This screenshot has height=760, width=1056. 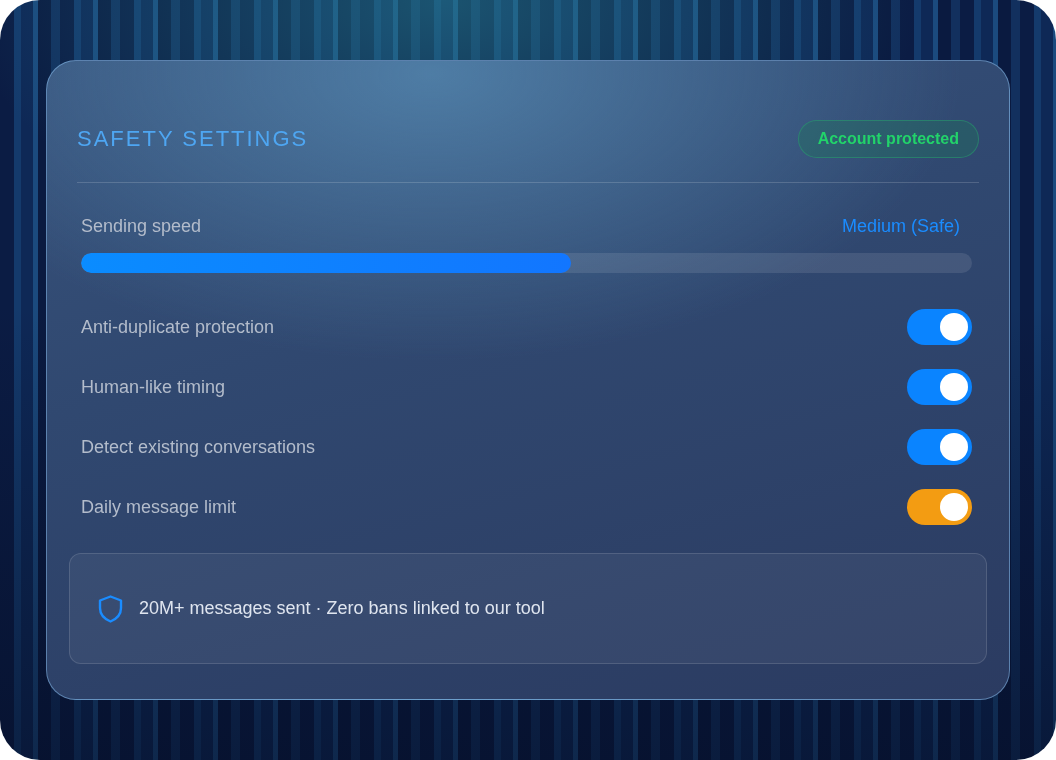 I want to click on info-text: 20M+ messages sent · Zero bans linked to our tool, so click(x=342, y=608).